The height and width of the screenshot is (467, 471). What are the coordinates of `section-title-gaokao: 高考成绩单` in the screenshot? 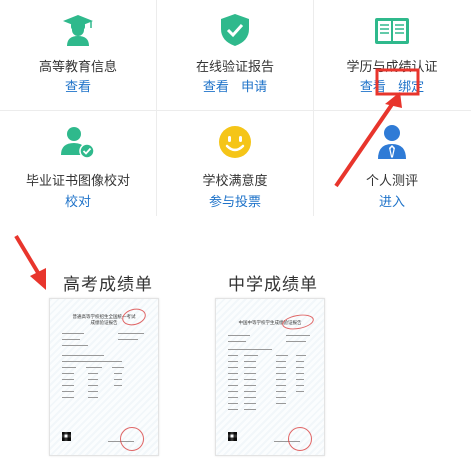 It's located at (108, 285).